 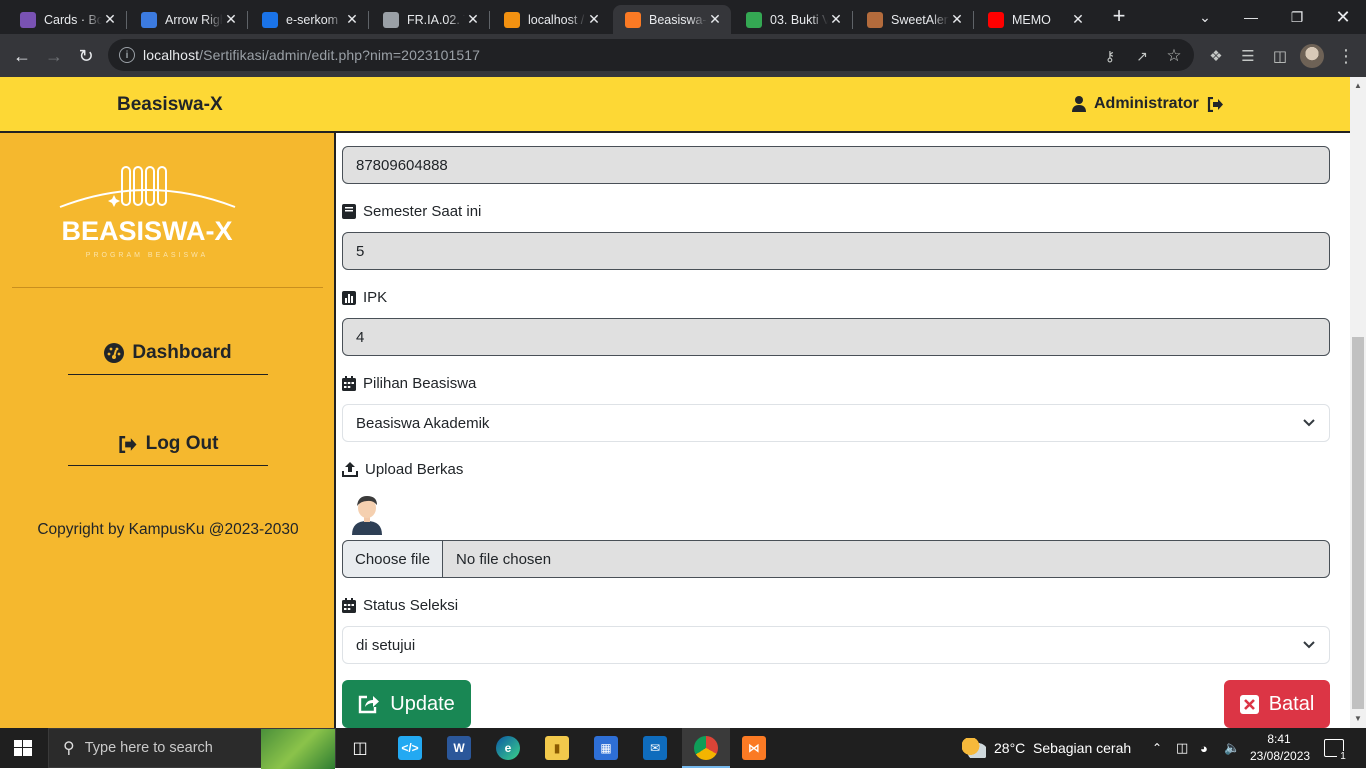 I want to click on browser-tab: MEMO ✕, so click(x=1035, y=19).